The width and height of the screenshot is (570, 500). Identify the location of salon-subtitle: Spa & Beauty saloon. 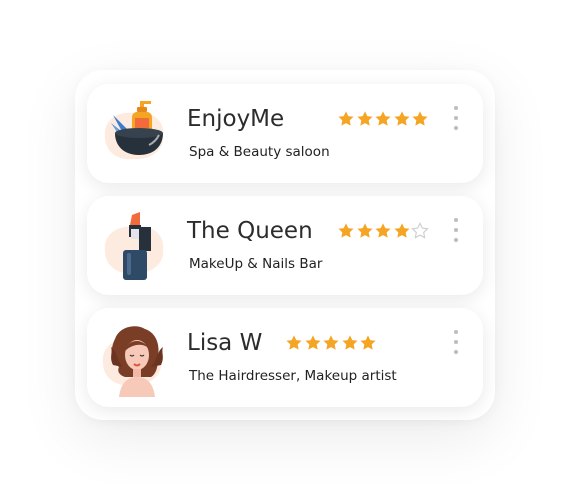
(259, 152).